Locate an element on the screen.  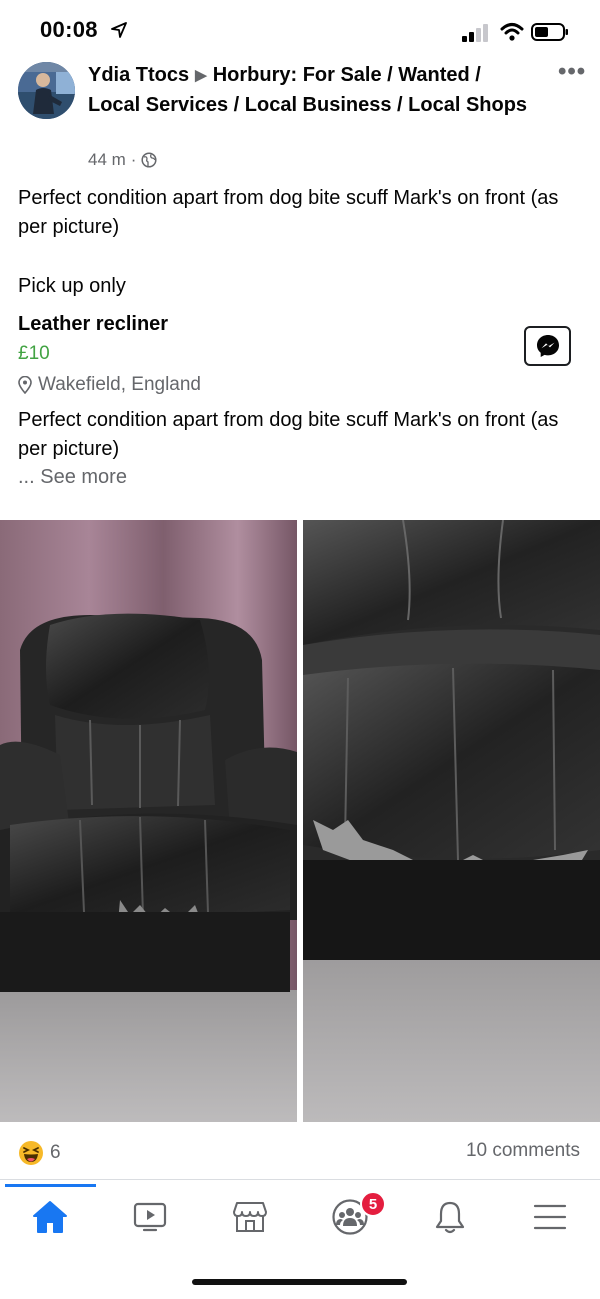
nav-marketplace is located at coordinates (250, 1217).